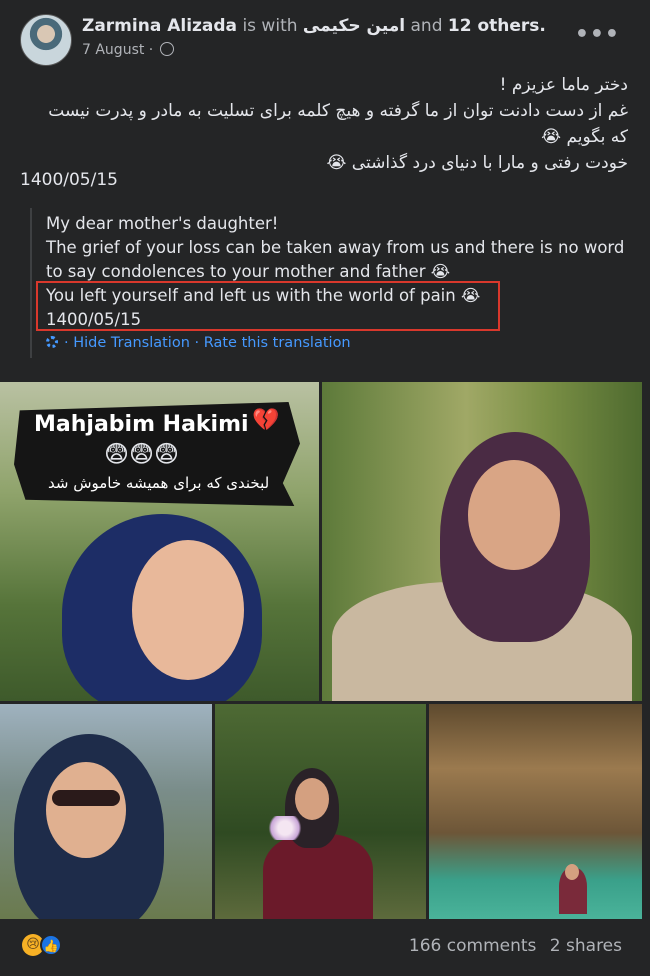  What do you see at coordinates (127, 343) in the screenshot?
I see `hide-translation-link: · Hide Translation` at bounding box center [127, 343].